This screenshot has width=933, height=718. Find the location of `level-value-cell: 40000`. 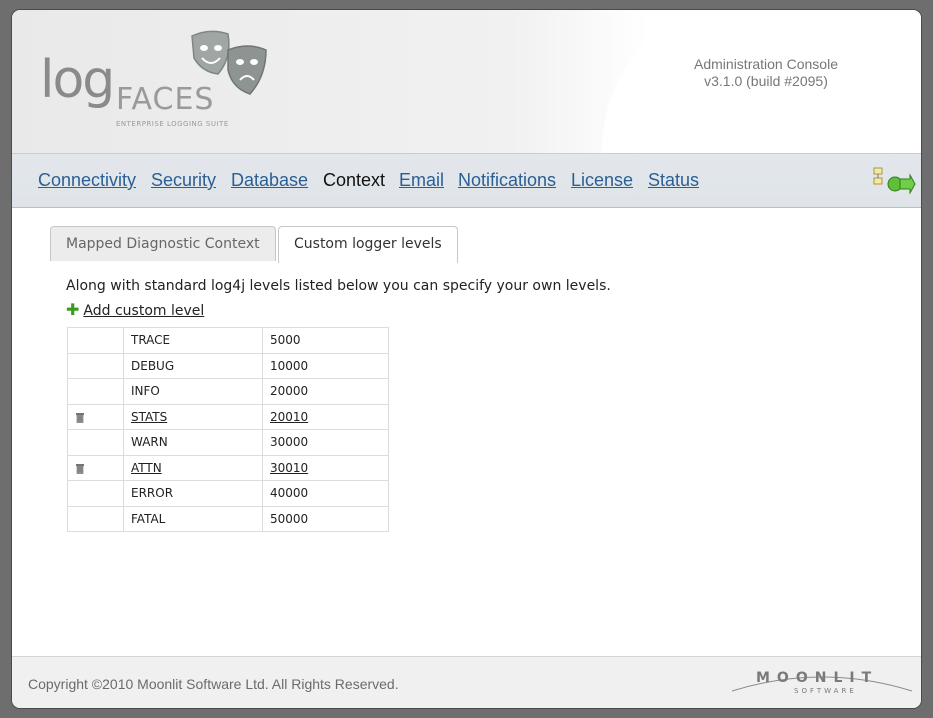

level-value-cell: 40000 is located at coordinates (325, 493).